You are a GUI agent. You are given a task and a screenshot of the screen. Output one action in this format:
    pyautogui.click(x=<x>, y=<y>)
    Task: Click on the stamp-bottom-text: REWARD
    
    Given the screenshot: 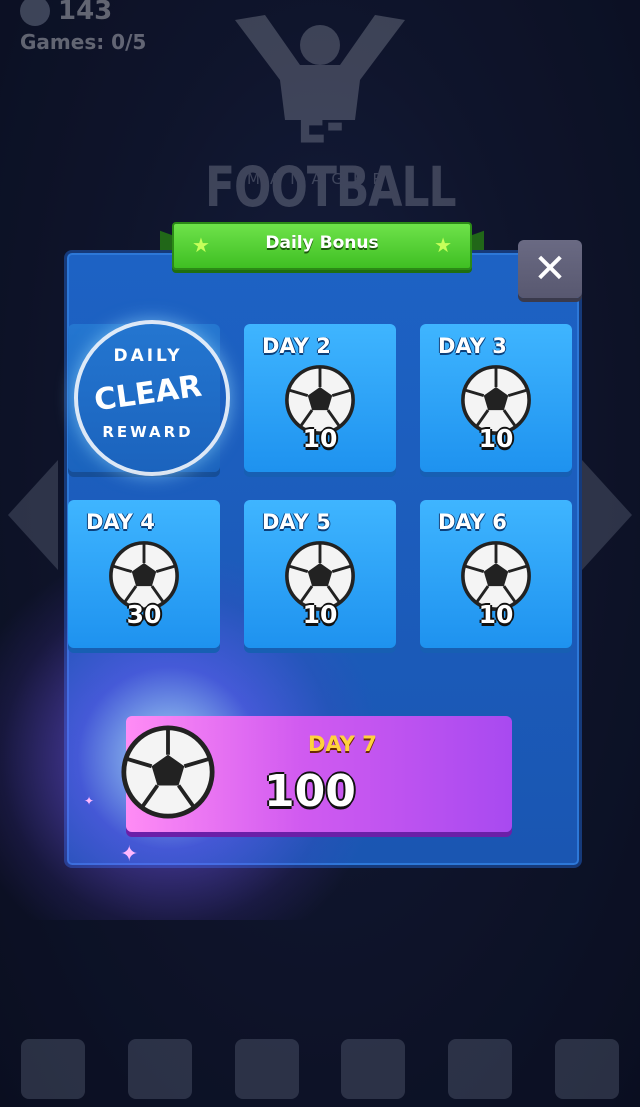 What is the action you would take?
    pyautogui.click(x=148, y=432)
    